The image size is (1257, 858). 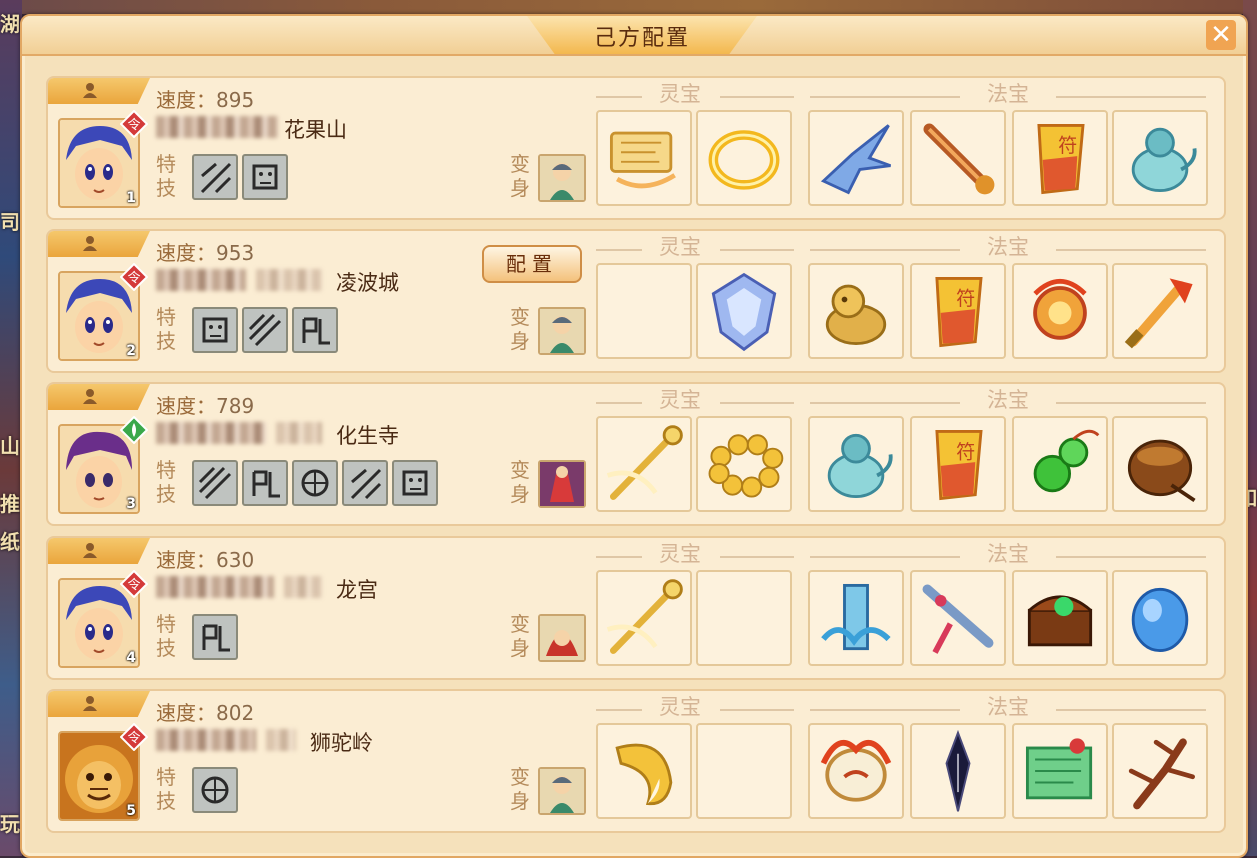 What do you see at coordinates (235, 406) in the screenshot?
I see `speed-value: 789` at bounding box center [235, 406].